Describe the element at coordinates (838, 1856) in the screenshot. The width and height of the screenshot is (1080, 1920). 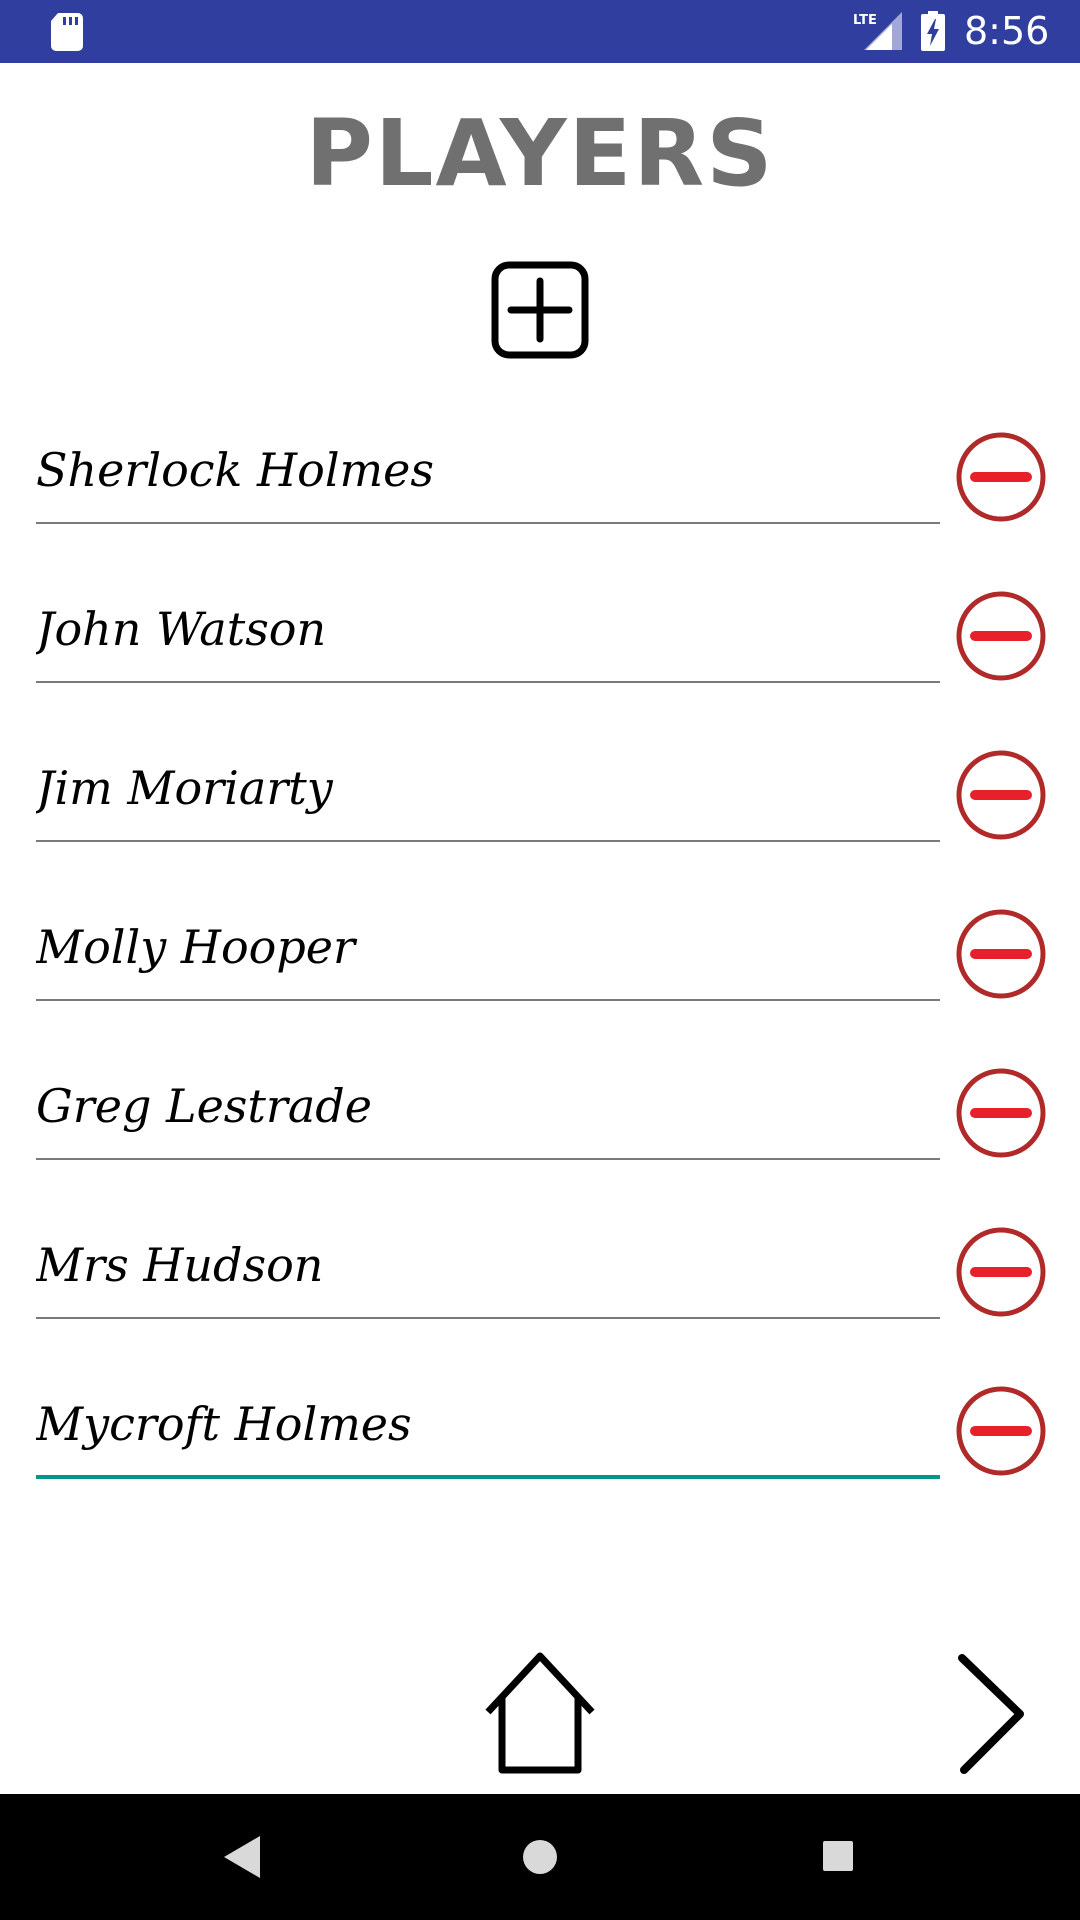
I see `recents-square-icon` at that location.